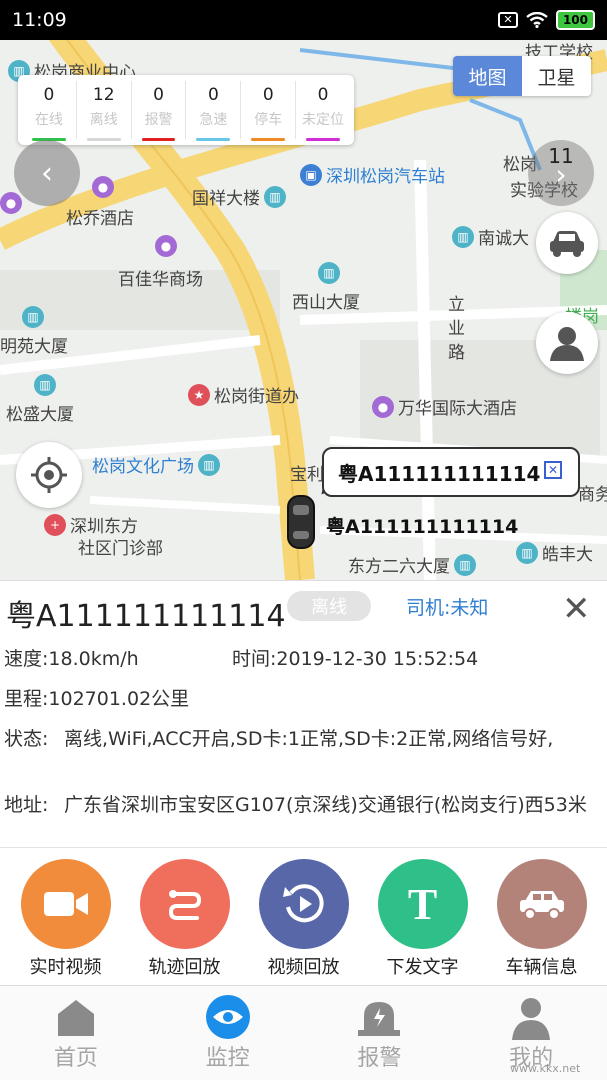 The height and width of the screenshot is (1080, 607). Describe the element at coordinates (325, 805) in the screenshot. I see `address-value: 广东省深圳市宝安区G107(京深线)交通银行(松岗支行)西53米` at that location.